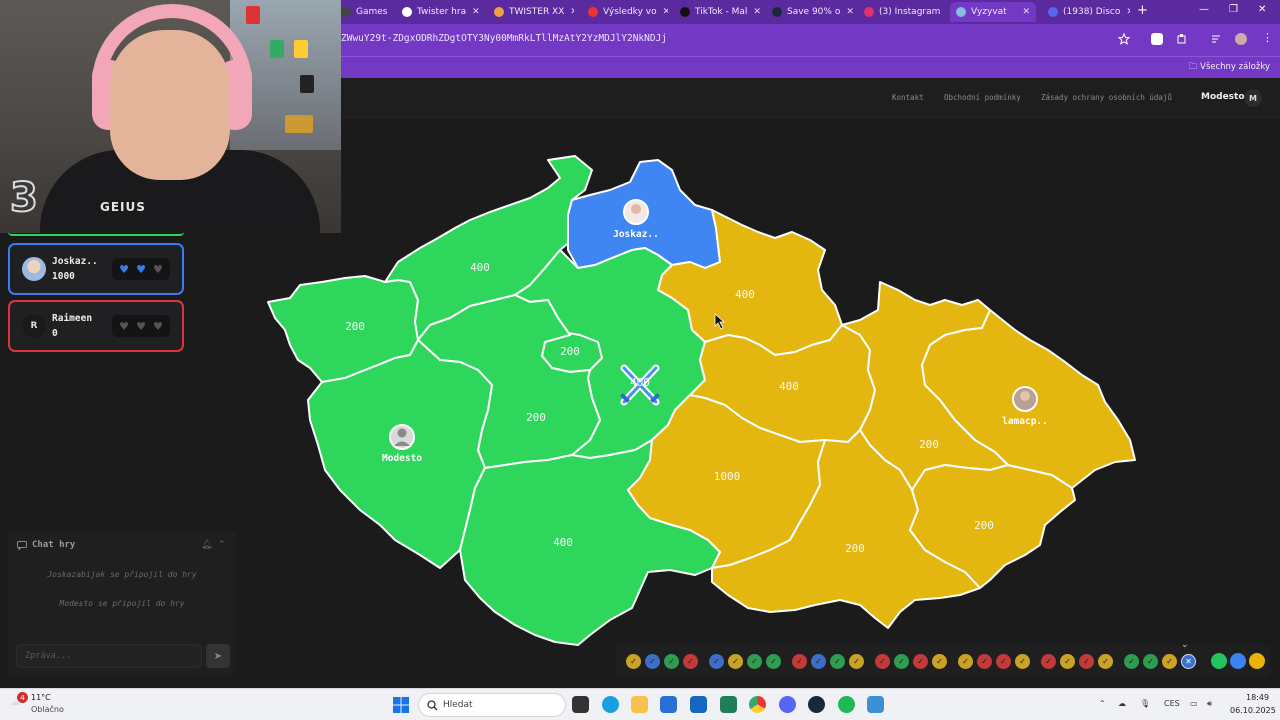 This screenshot has width=1280, height=720. What do you see at coordinates (757, 704) in the screenshot?
I see `chrome-icon` at bounding box center [757, 704].